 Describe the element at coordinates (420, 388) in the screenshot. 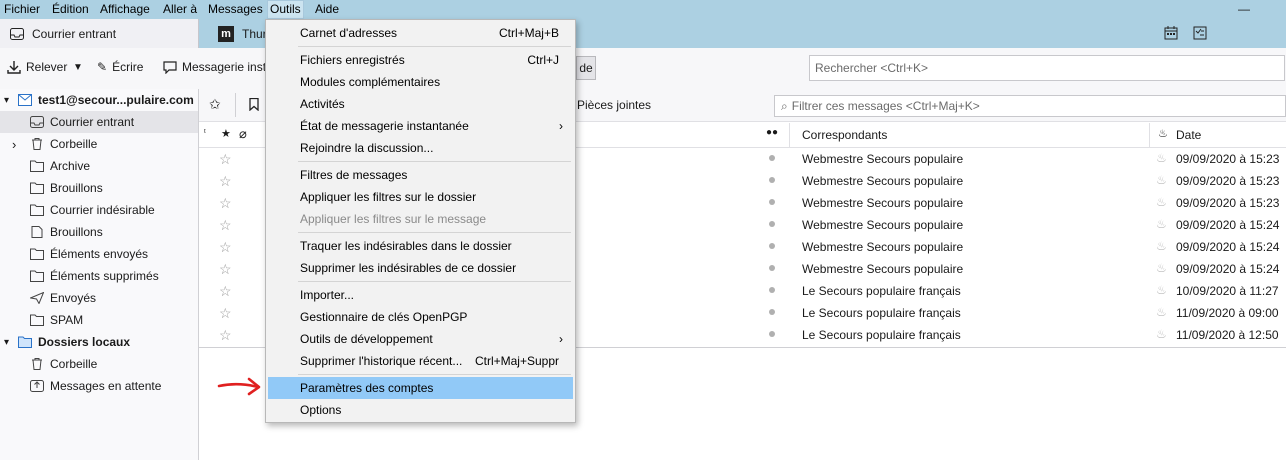

I see `menu-item-parametres-comptes: Paramètres des comptes` at that location.